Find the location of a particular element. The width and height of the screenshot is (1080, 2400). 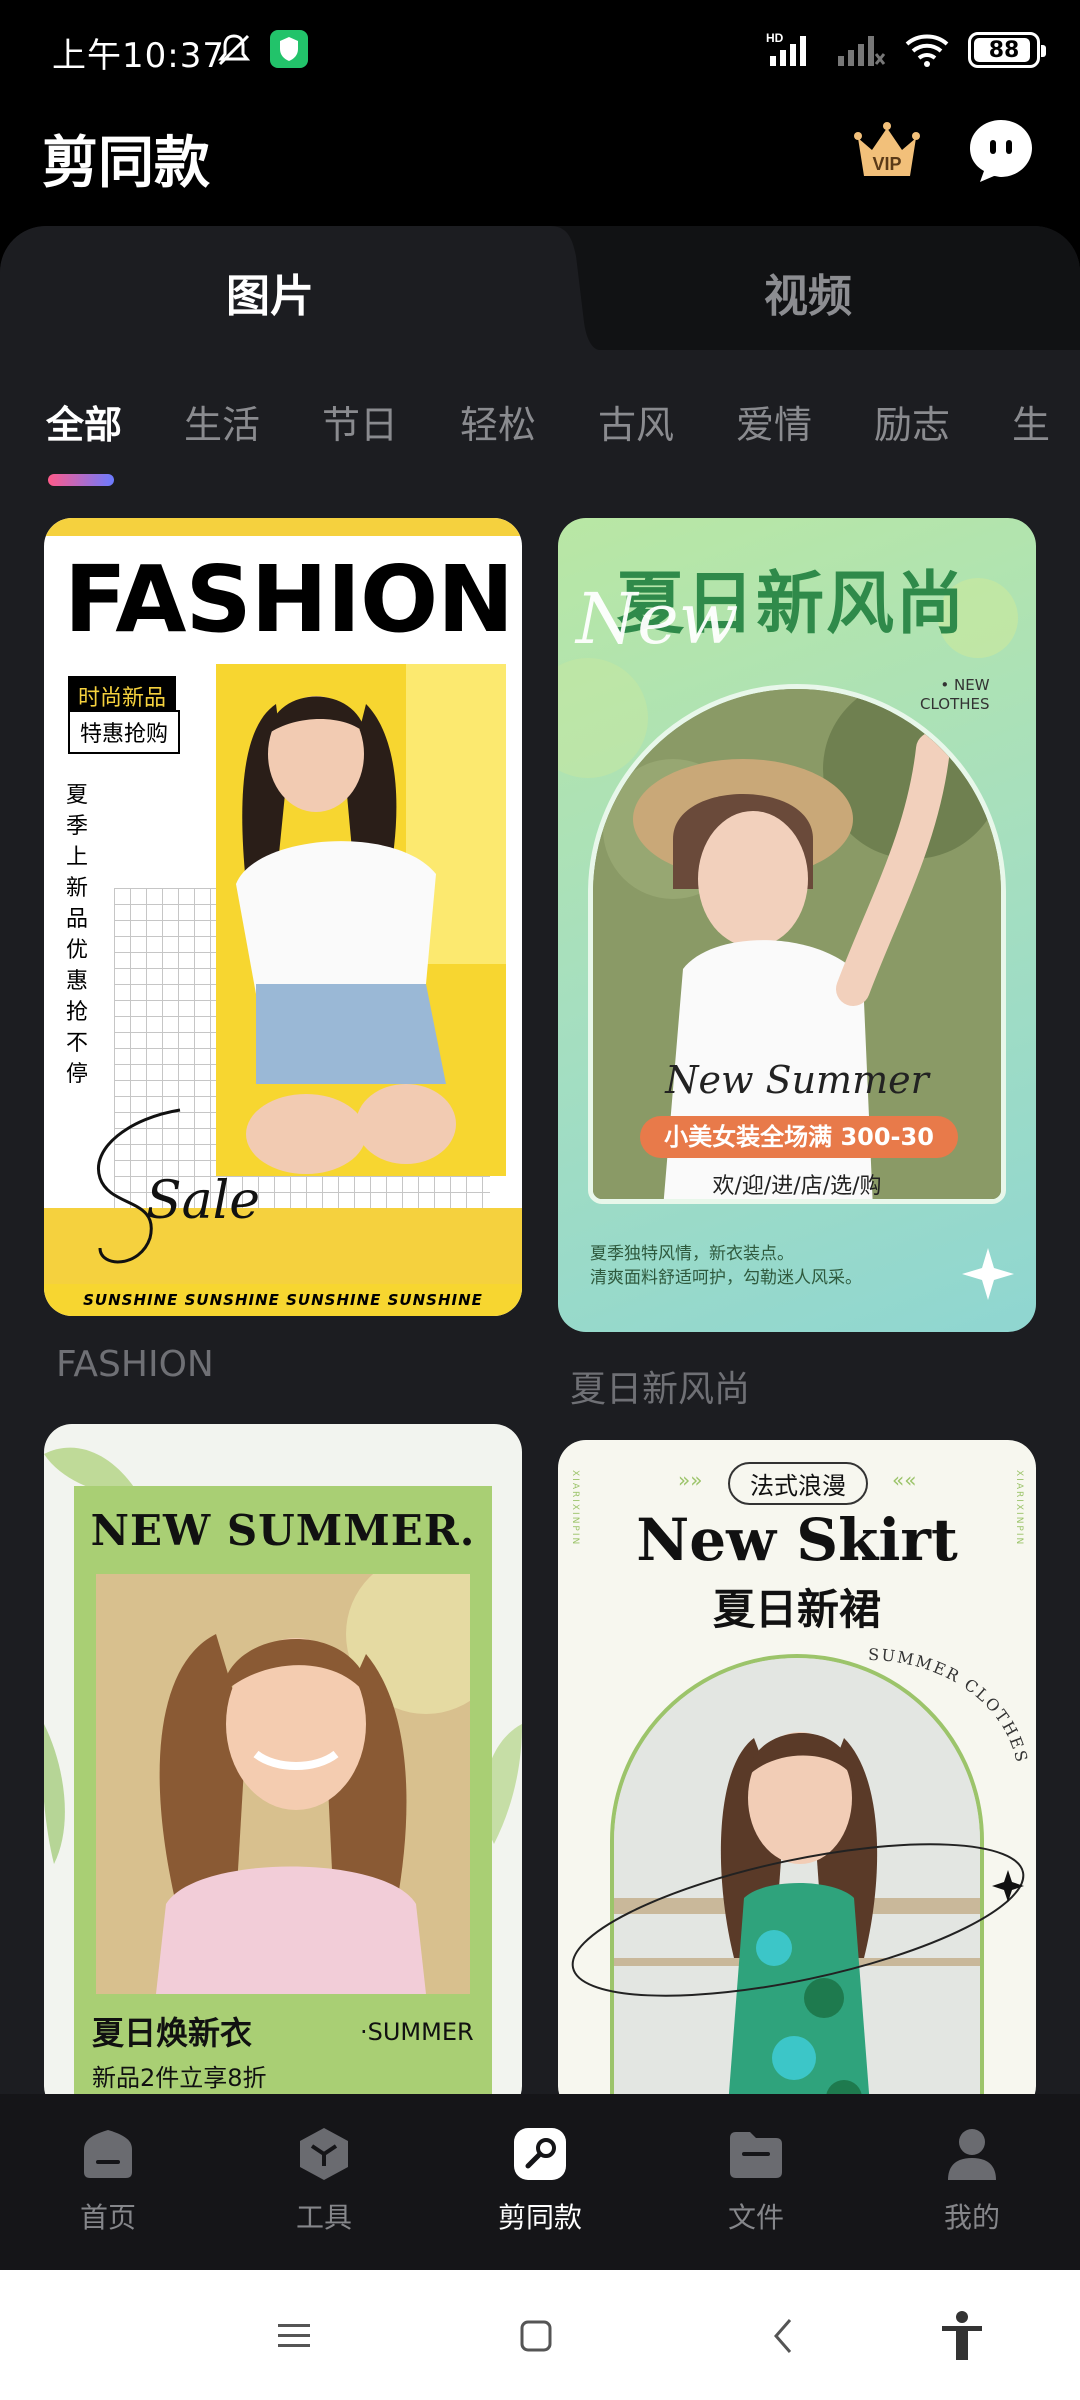

arrows-right-icon: «« is located at coordinates (904, 1480).